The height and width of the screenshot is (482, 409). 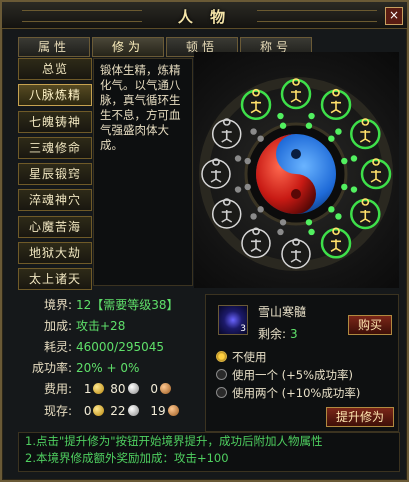 I want to click on nav-star-forge: 星辰锻窍, so click(x=55, y=174).